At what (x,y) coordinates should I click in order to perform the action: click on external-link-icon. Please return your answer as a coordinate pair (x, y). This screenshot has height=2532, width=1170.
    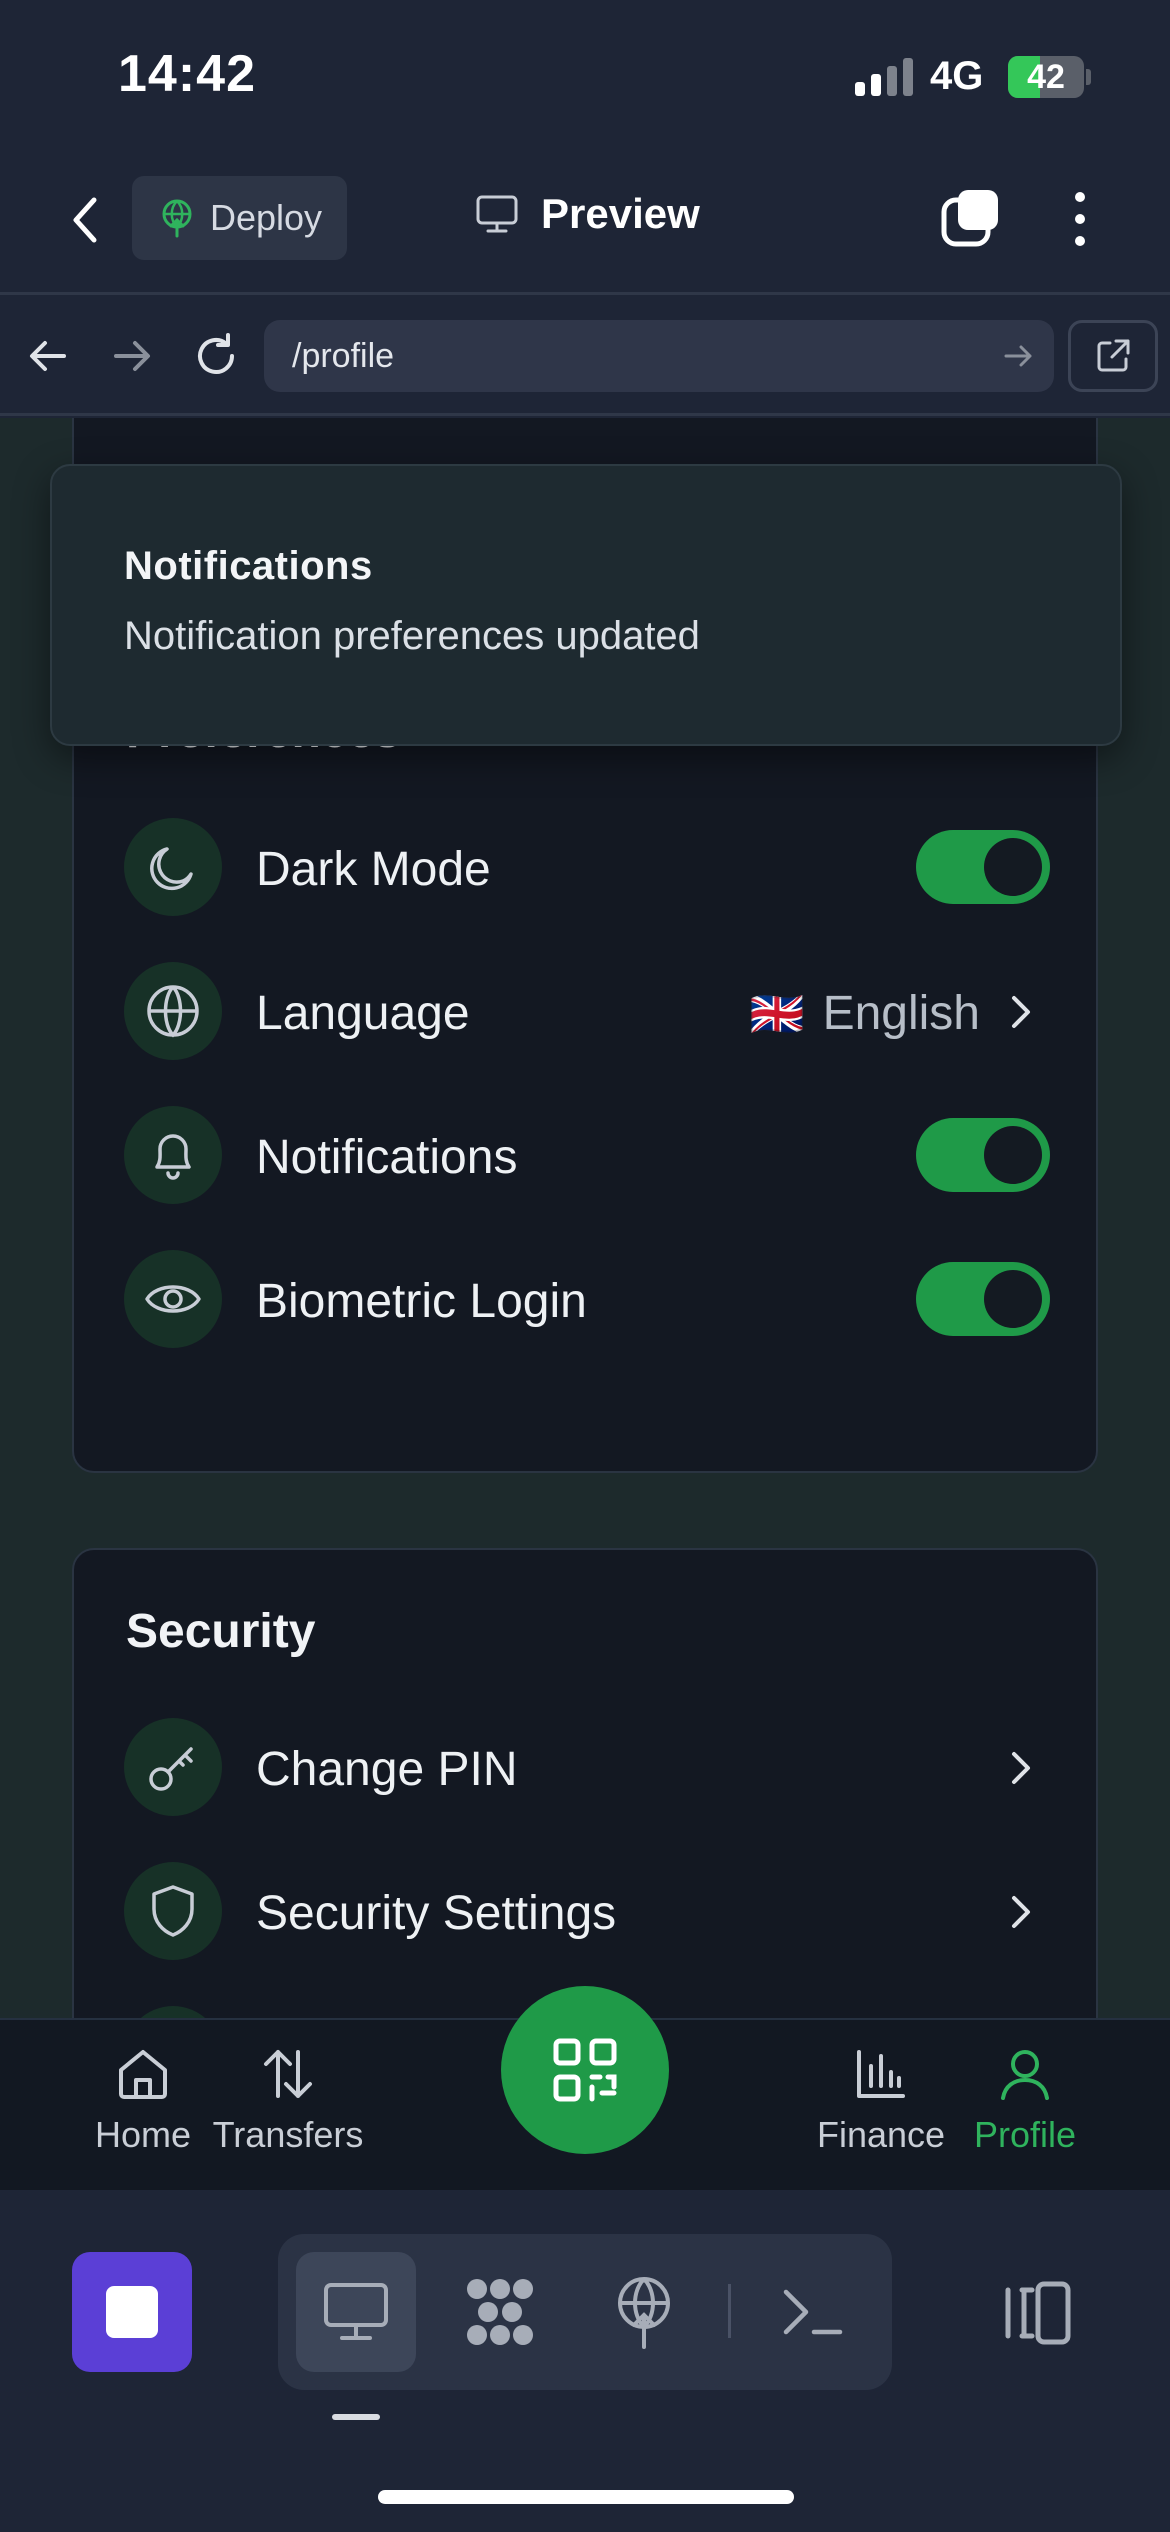
    Looking at the image, I should click on (1113, 355).